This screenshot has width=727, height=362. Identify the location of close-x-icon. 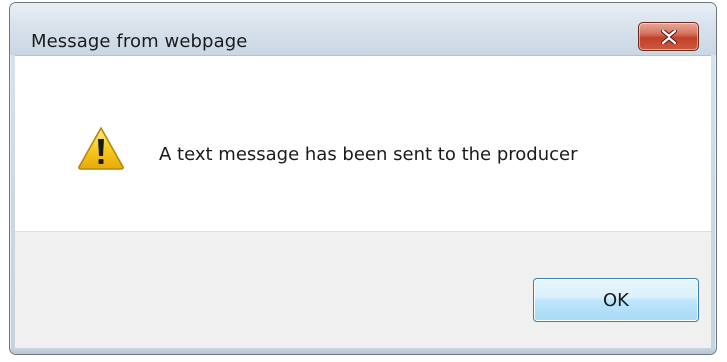
(668, 36).